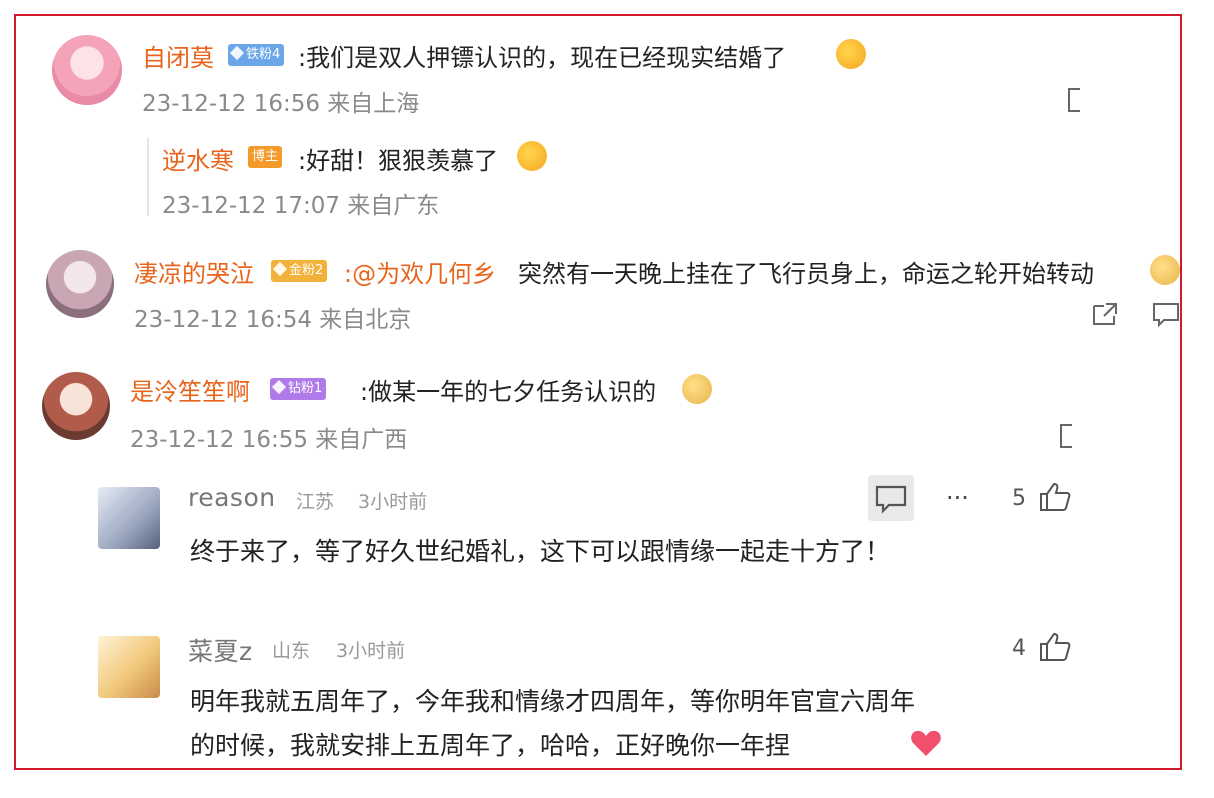  What do you see at coordinates (232, 497) in the screenshot?
I see `username: reason` at bounding box center [232, 497].